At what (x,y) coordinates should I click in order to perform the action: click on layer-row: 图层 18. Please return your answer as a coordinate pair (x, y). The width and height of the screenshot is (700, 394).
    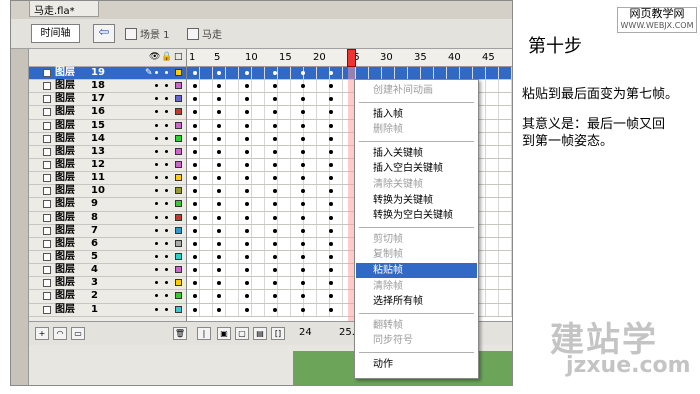
    Looking at the image, I should click on (107, 87).